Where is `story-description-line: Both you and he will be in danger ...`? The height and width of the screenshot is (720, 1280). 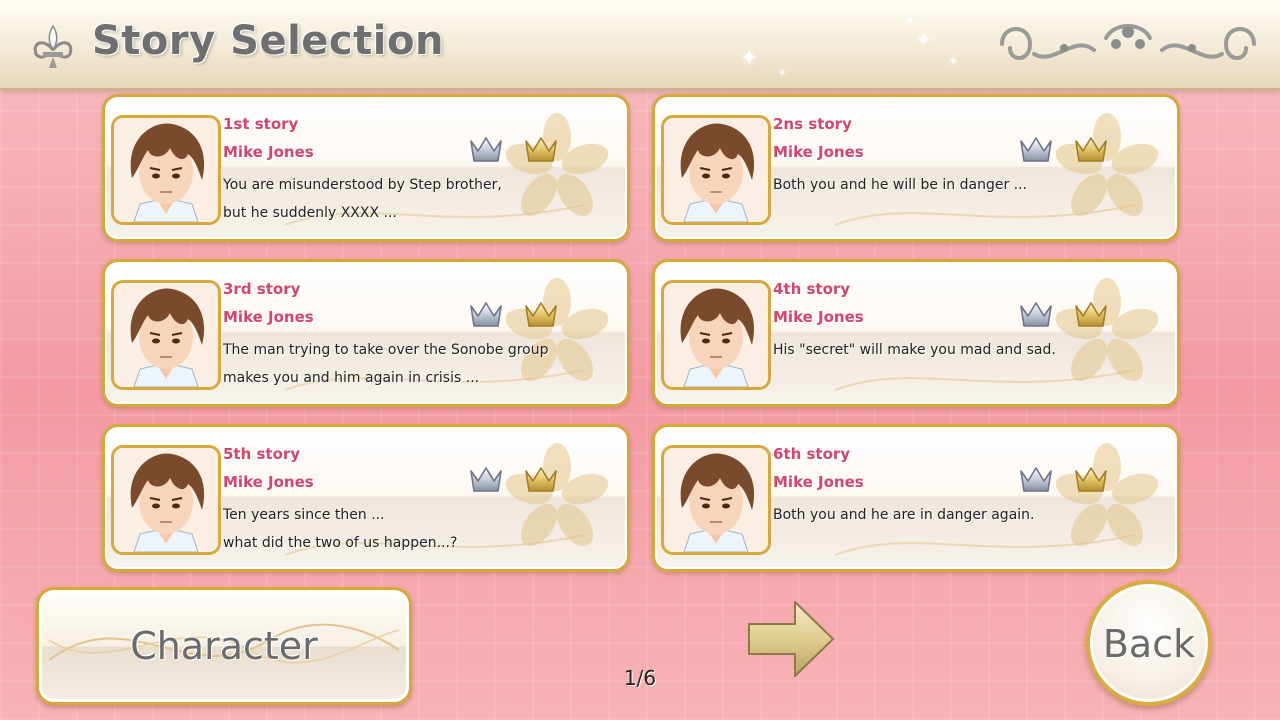
story-description-line: Both you and he will be in danger ... is located at coordinates (900, 185).